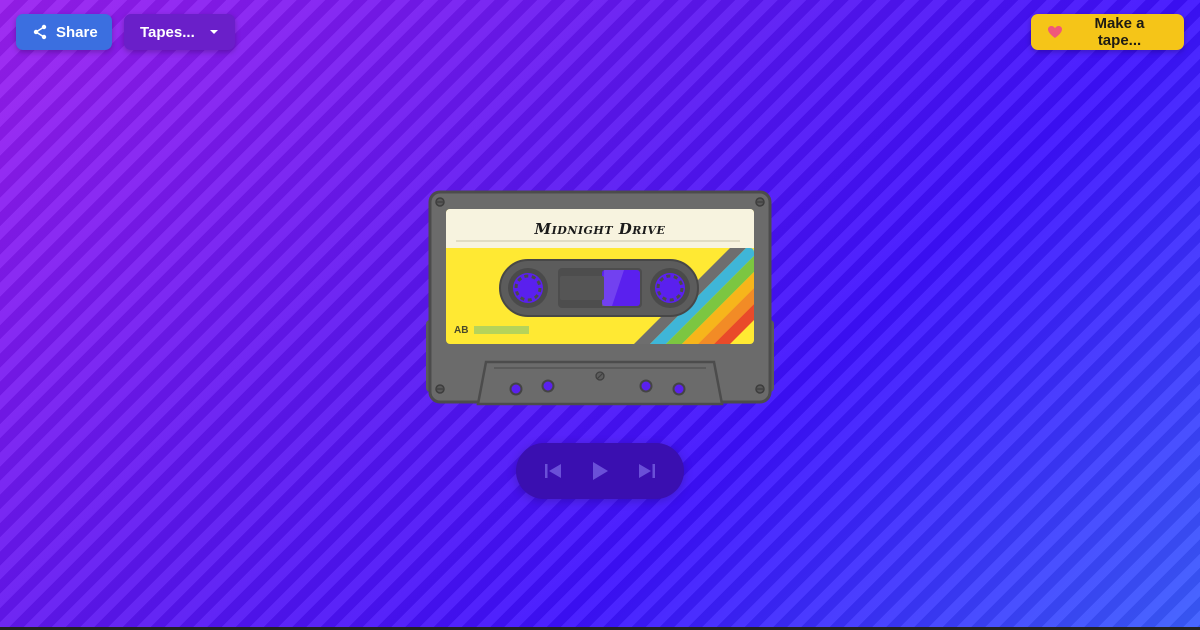 This screenshot has height=630, width=1200. I want to click on cassette-tape: Midnight Drive AB, so click(600, 300).